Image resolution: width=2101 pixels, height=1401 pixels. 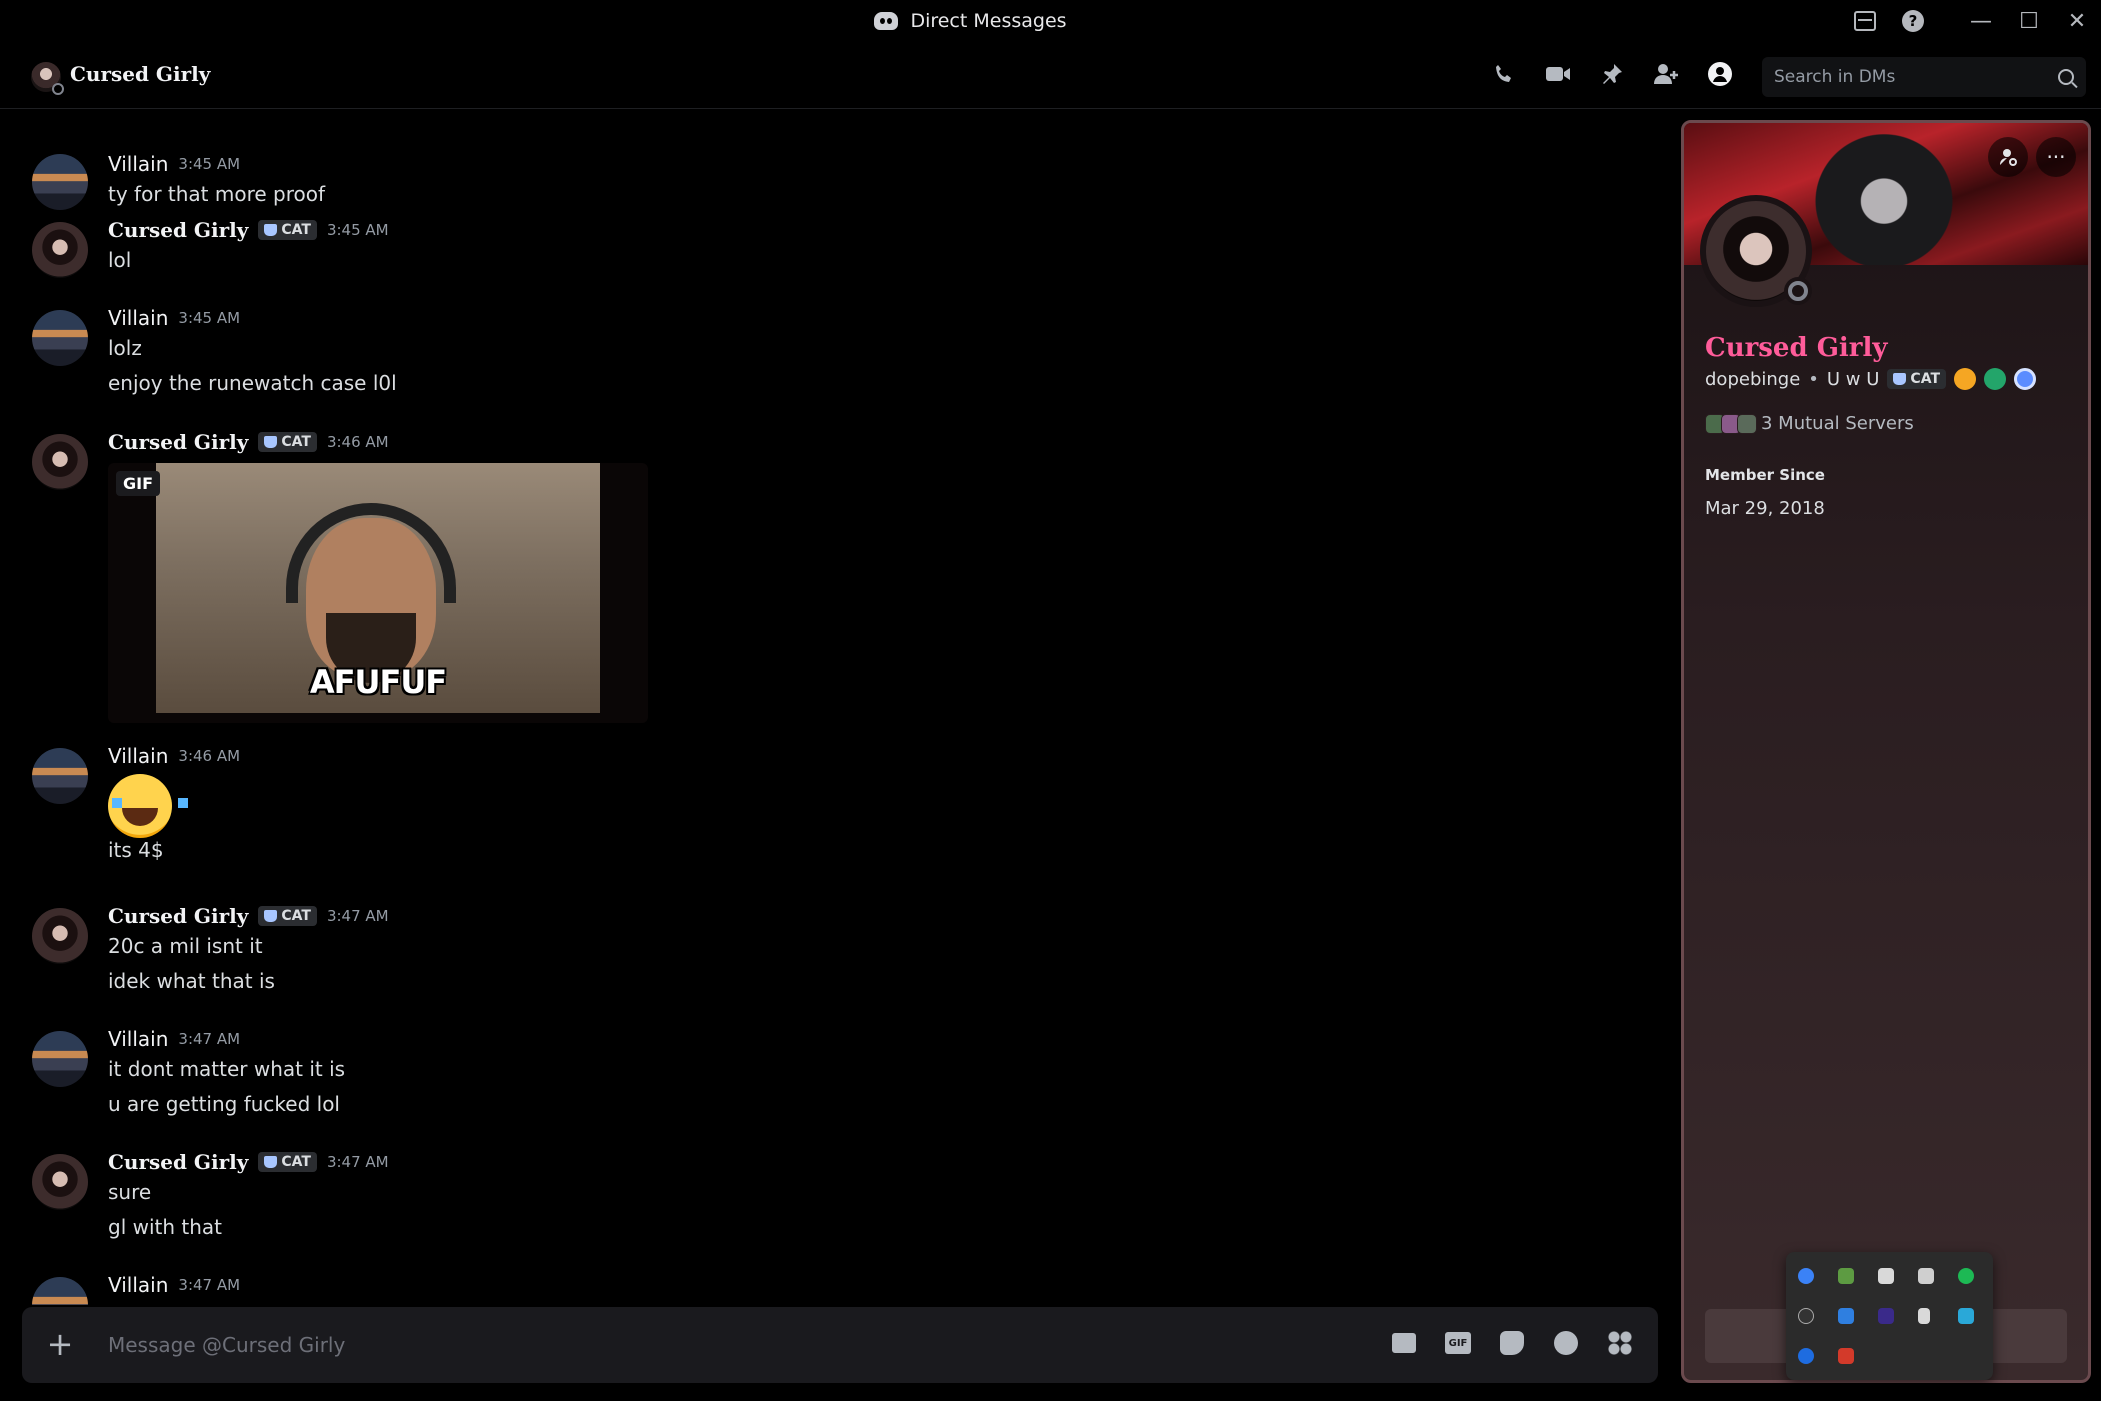 I want to click on gif-embed: AFUFUF GIF, so click(x=378, y=593).